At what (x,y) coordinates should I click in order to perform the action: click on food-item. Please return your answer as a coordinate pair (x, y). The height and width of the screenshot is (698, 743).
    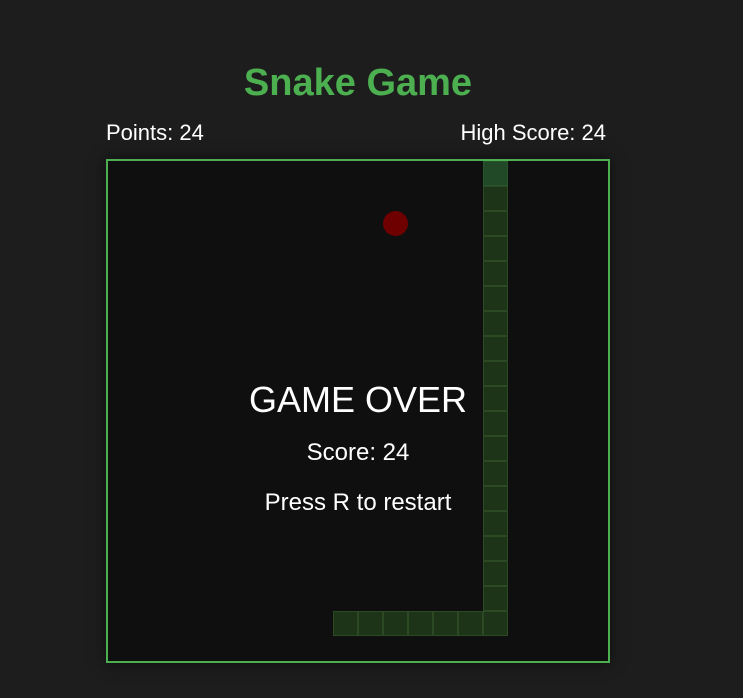
    Looking at the image, I should click on (395, 223).